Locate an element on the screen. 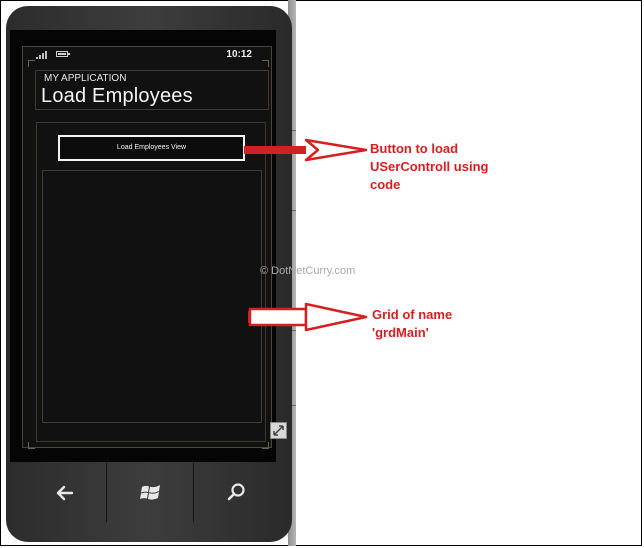 The height and width of the screenshot is (548, 644). page-title: Load Employees is located at coordinates (117, 96).